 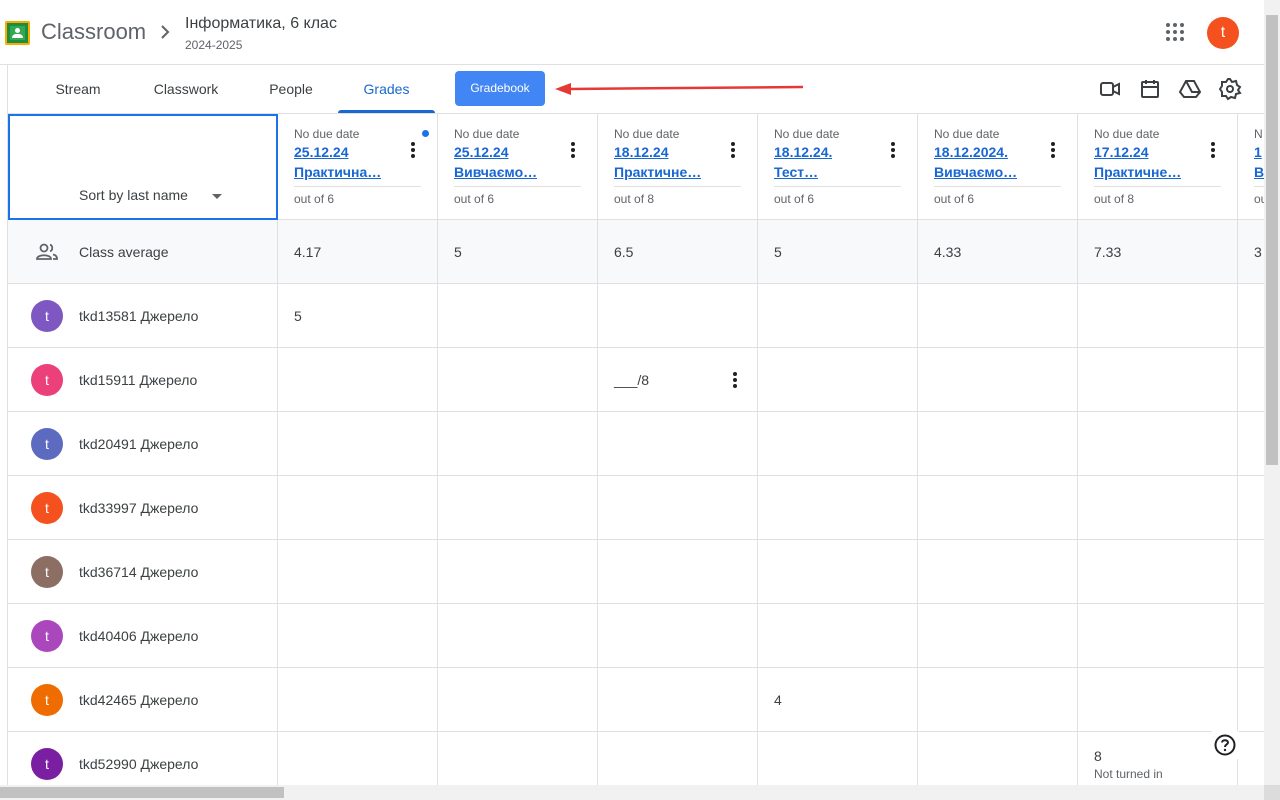 I want to click on assignment-title-link: 25.12.24, so click(x=321, y=152).